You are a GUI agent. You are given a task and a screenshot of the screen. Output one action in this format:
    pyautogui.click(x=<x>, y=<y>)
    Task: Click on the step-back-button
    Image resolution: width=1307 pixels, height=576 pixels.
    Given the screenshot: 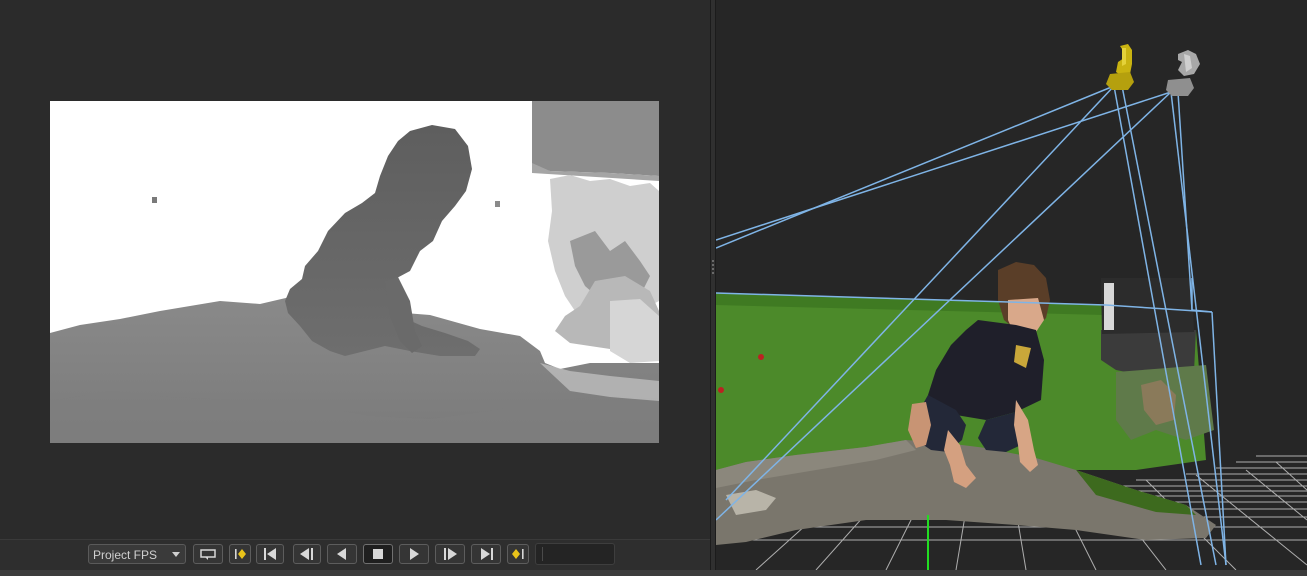 What is the action you would take?
    pyautogui.click(x=307, y=554)
    